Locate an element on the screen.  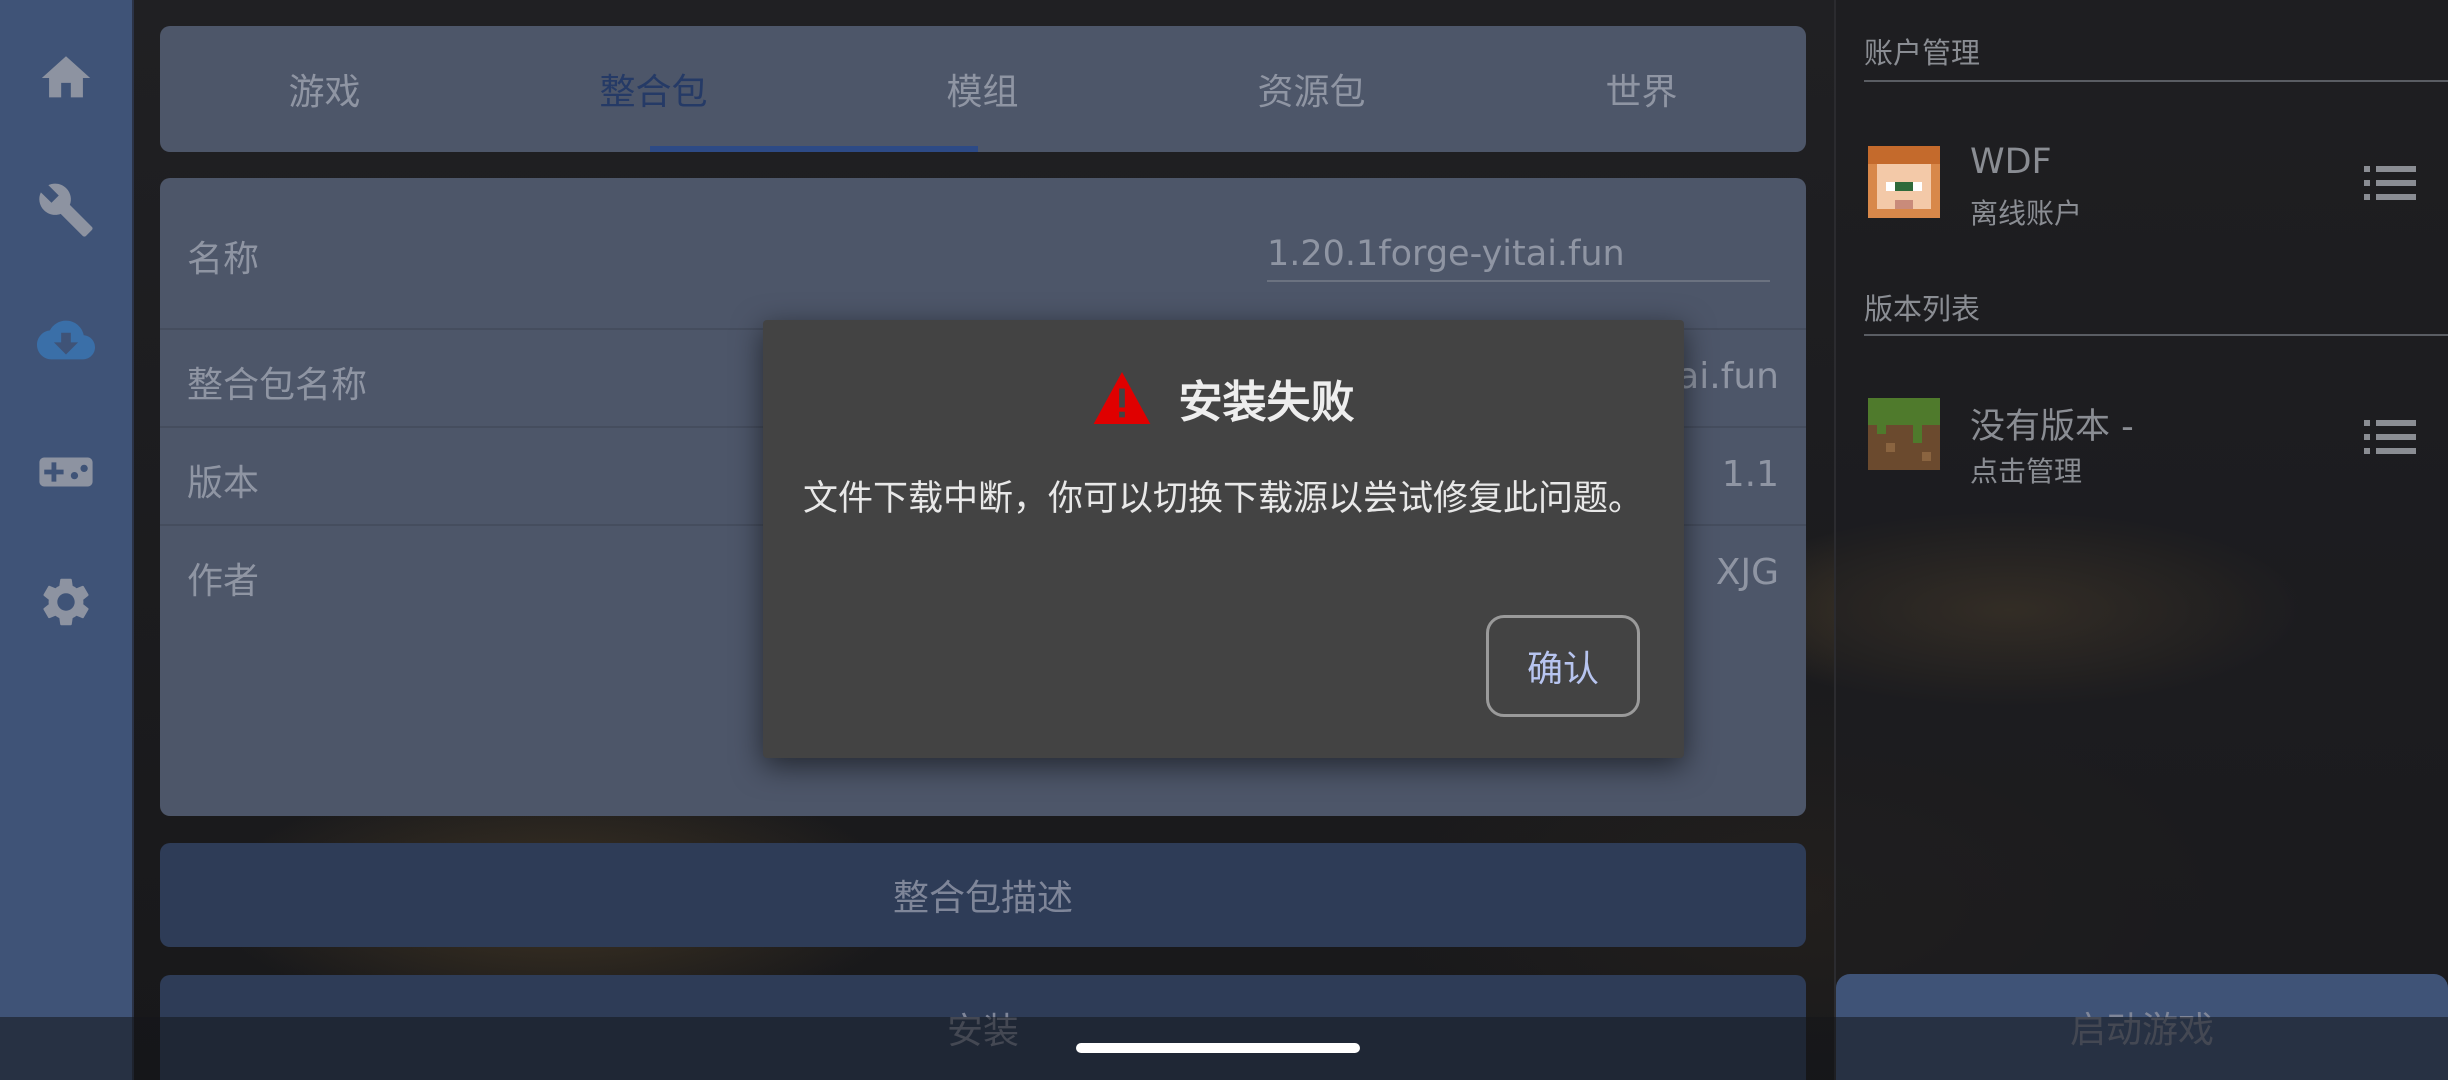
confirm-button: 确认 is located at coordinates (1563, 666).